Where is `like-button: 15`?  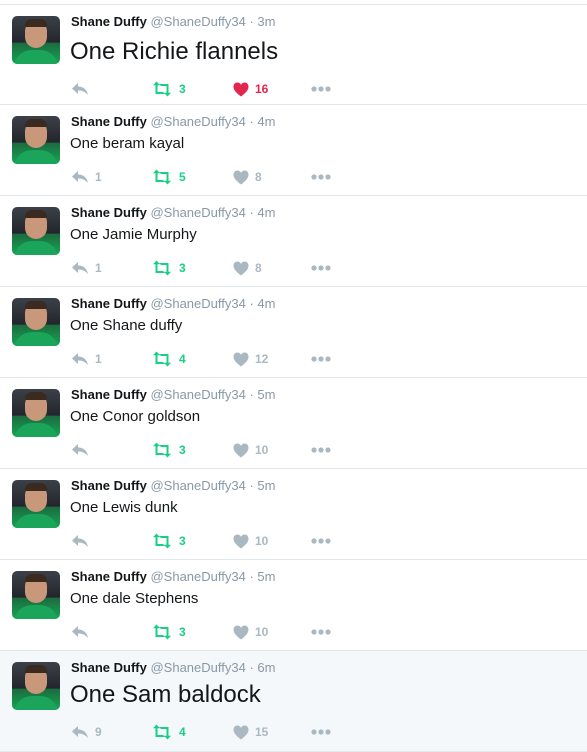 like-button: 15 is located at coordinates (250, 732).